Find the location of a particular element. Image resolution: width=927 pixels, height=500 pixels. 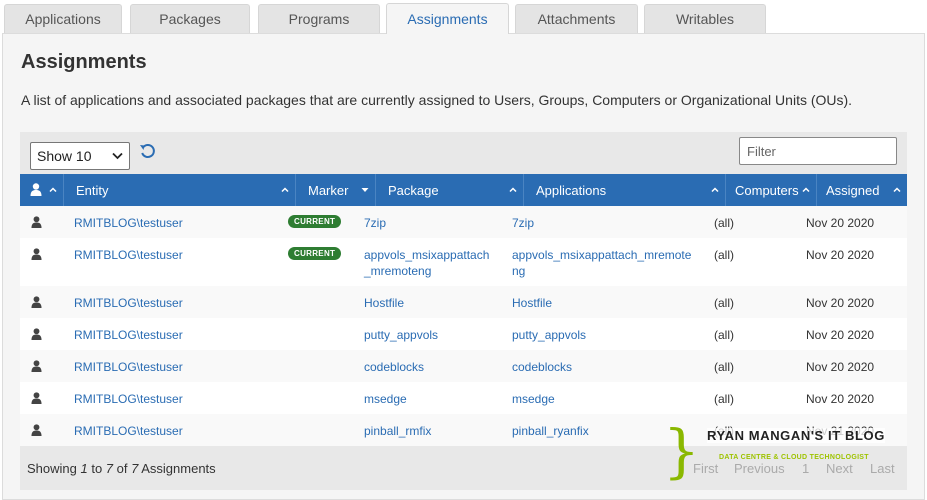

package-link: msedge is located at coordinates (385, 399).